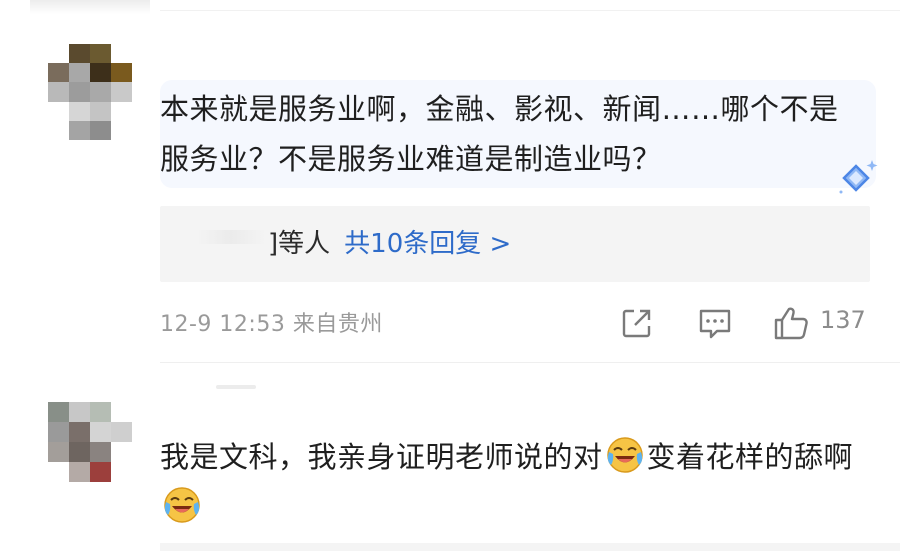  Describe the element at coordinates (515, 244) in the screenshot. I see `reply-preview` at that location.